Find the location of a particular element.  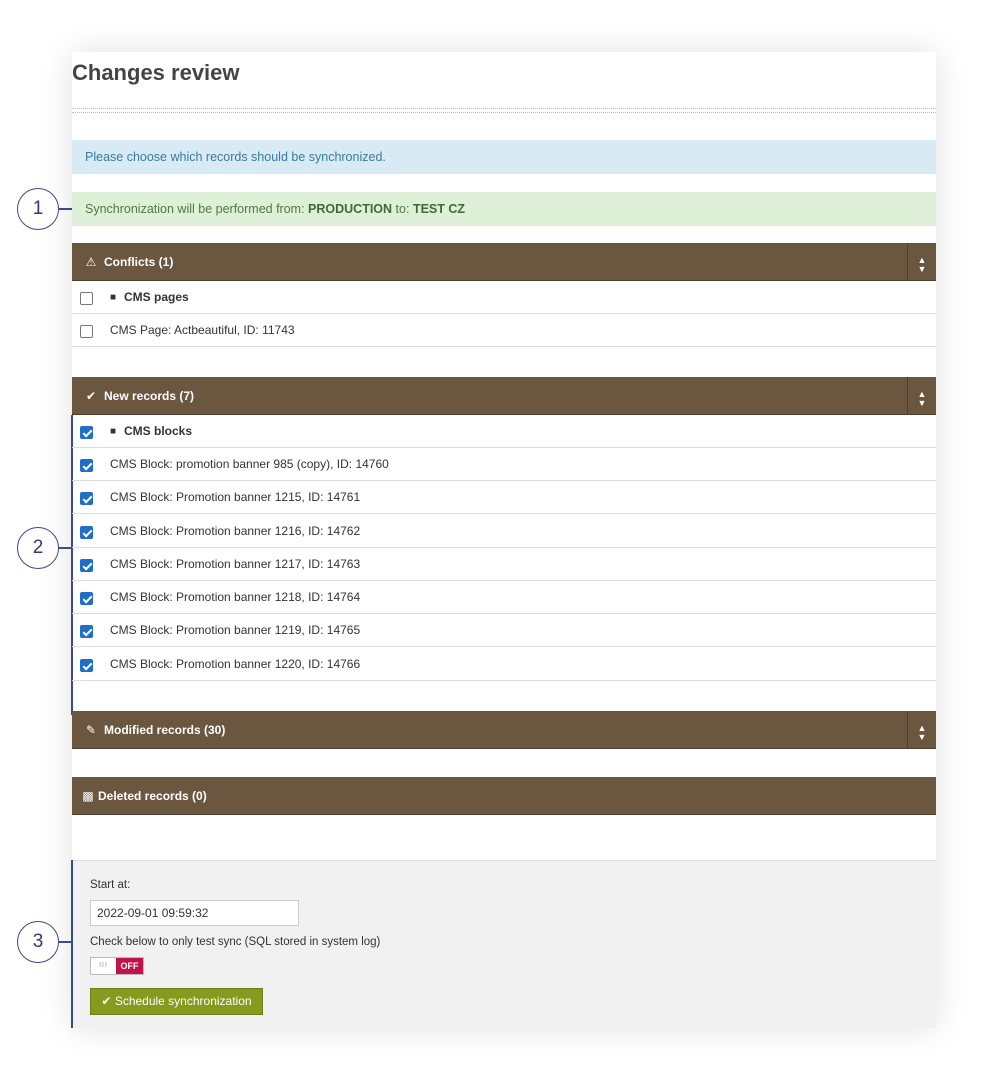

list-item: ■ CMS pages is located at coordinates (504, 297).